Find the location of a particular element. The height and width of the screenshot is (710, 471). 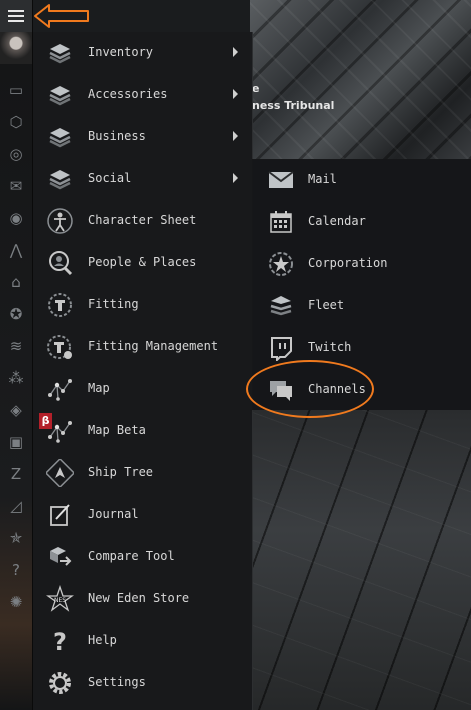

svg-text: NES is located at coordinates (60, 600).